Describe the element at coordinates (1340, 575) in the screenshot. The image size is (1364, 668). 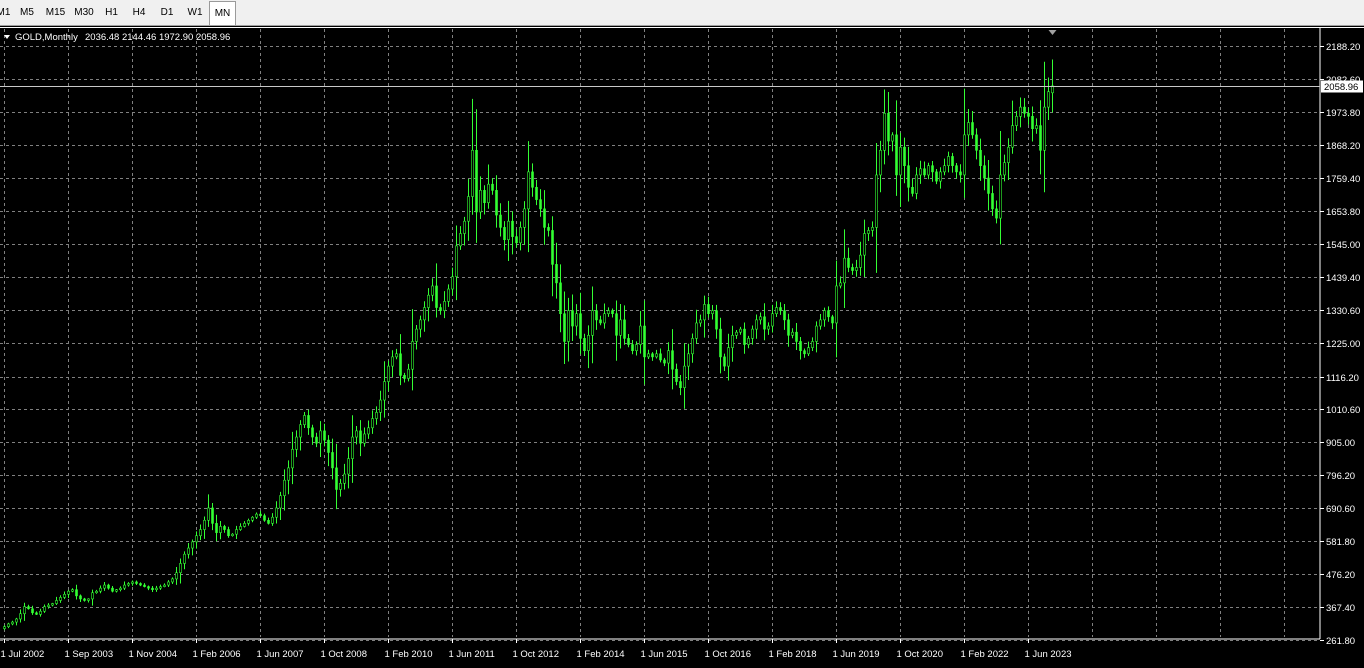
I see `price-tick-label: 476.20` at that location.